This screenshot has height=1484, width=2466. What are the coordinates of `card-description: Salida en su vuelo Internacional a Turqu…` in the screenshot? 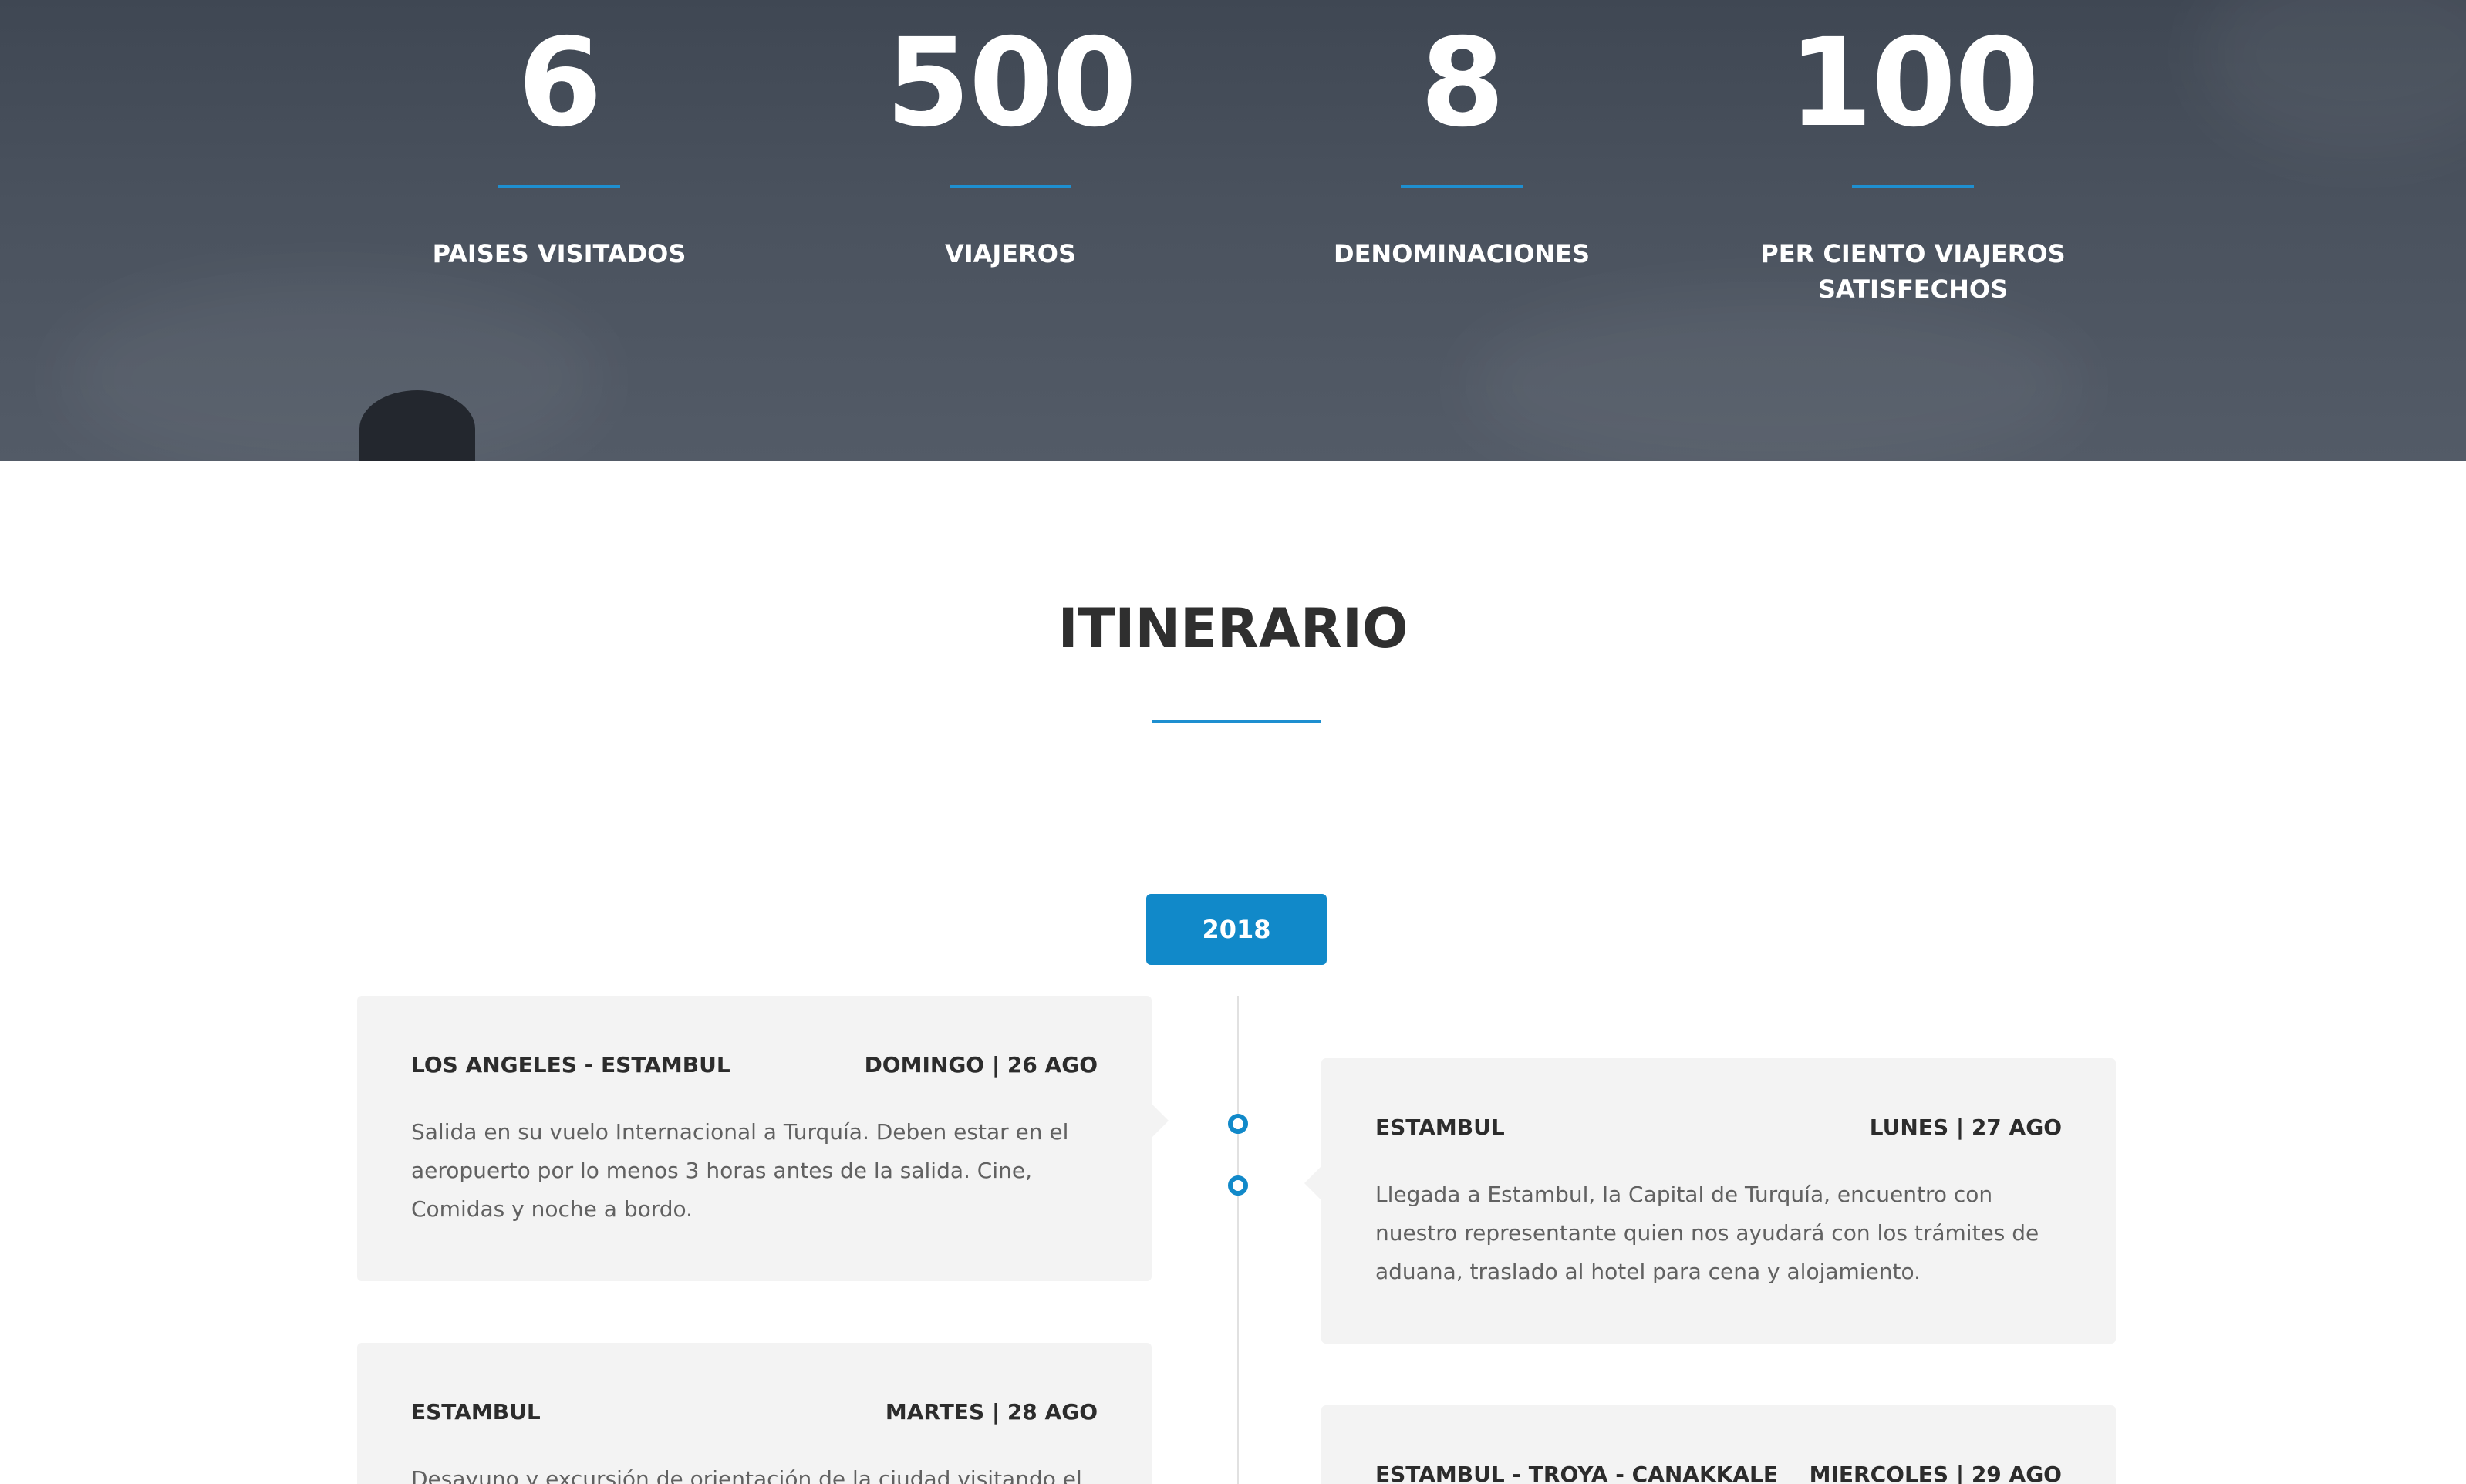 It's located at (740, 1170).